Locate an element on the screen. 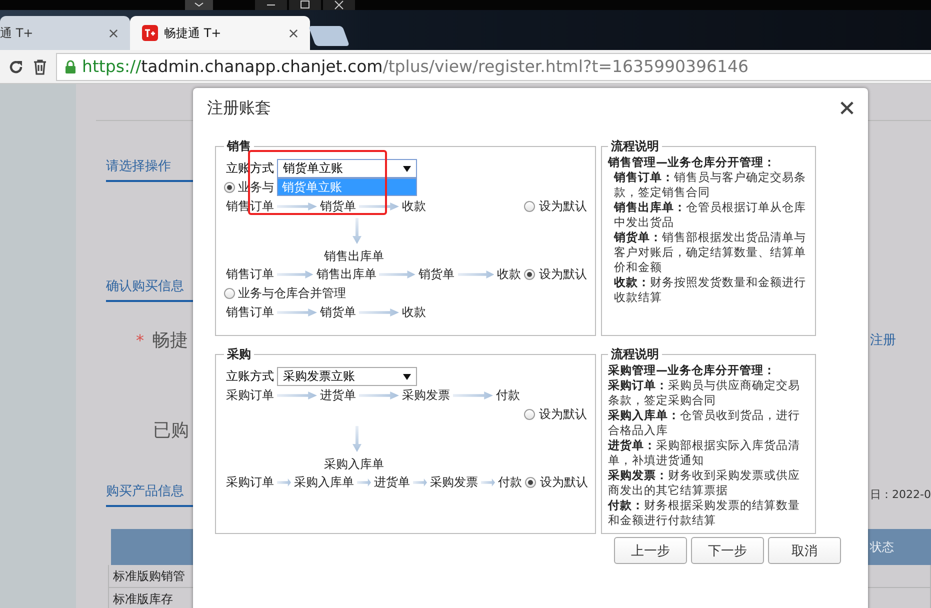 The image size is (931, 608). register-link: 注册 is located at coordinates (883, 340).